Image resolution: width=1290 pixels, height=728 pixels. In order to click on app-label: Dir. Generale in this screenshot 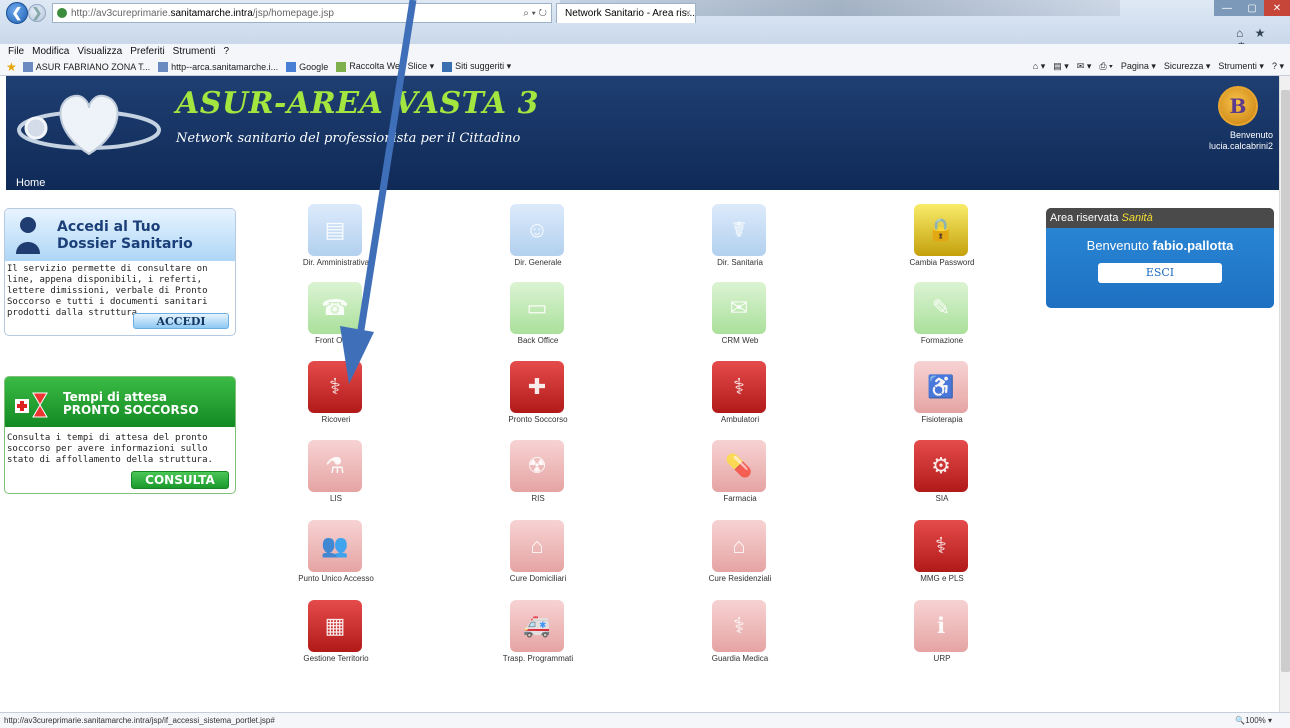, I will do `click(538, 262)`.